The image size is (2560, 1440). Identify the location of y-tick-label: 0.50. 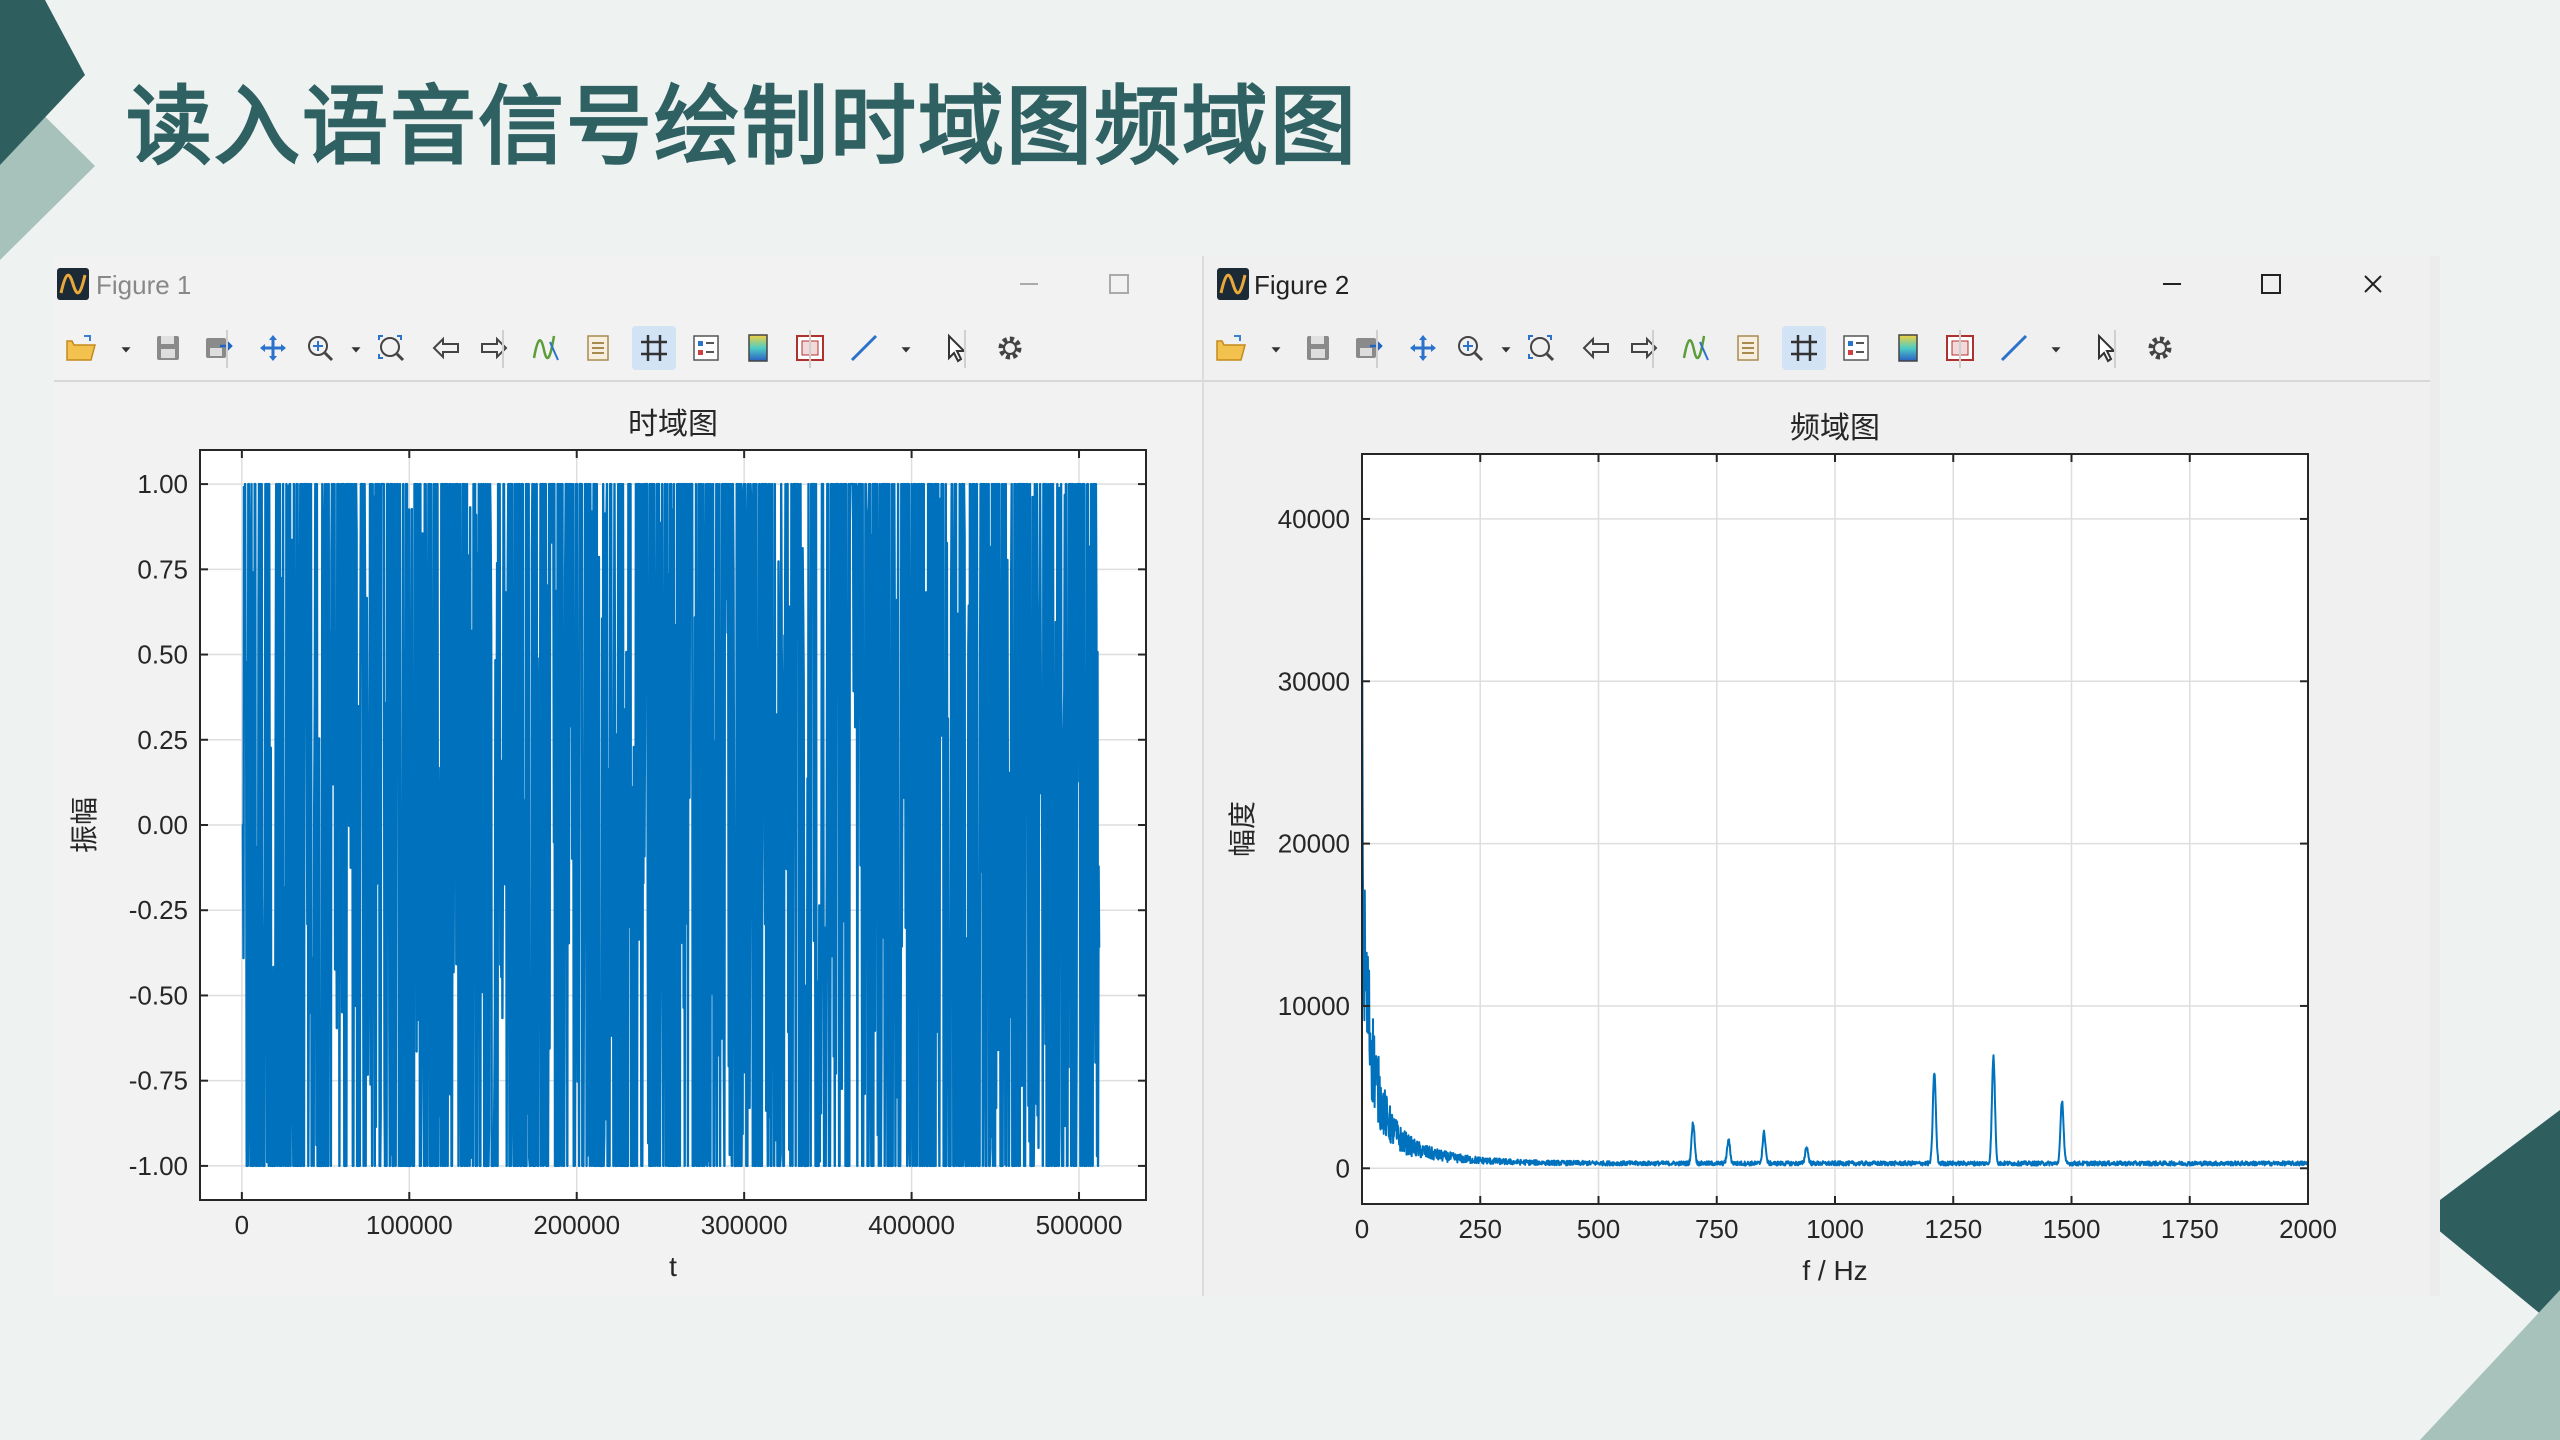
(162, 655).